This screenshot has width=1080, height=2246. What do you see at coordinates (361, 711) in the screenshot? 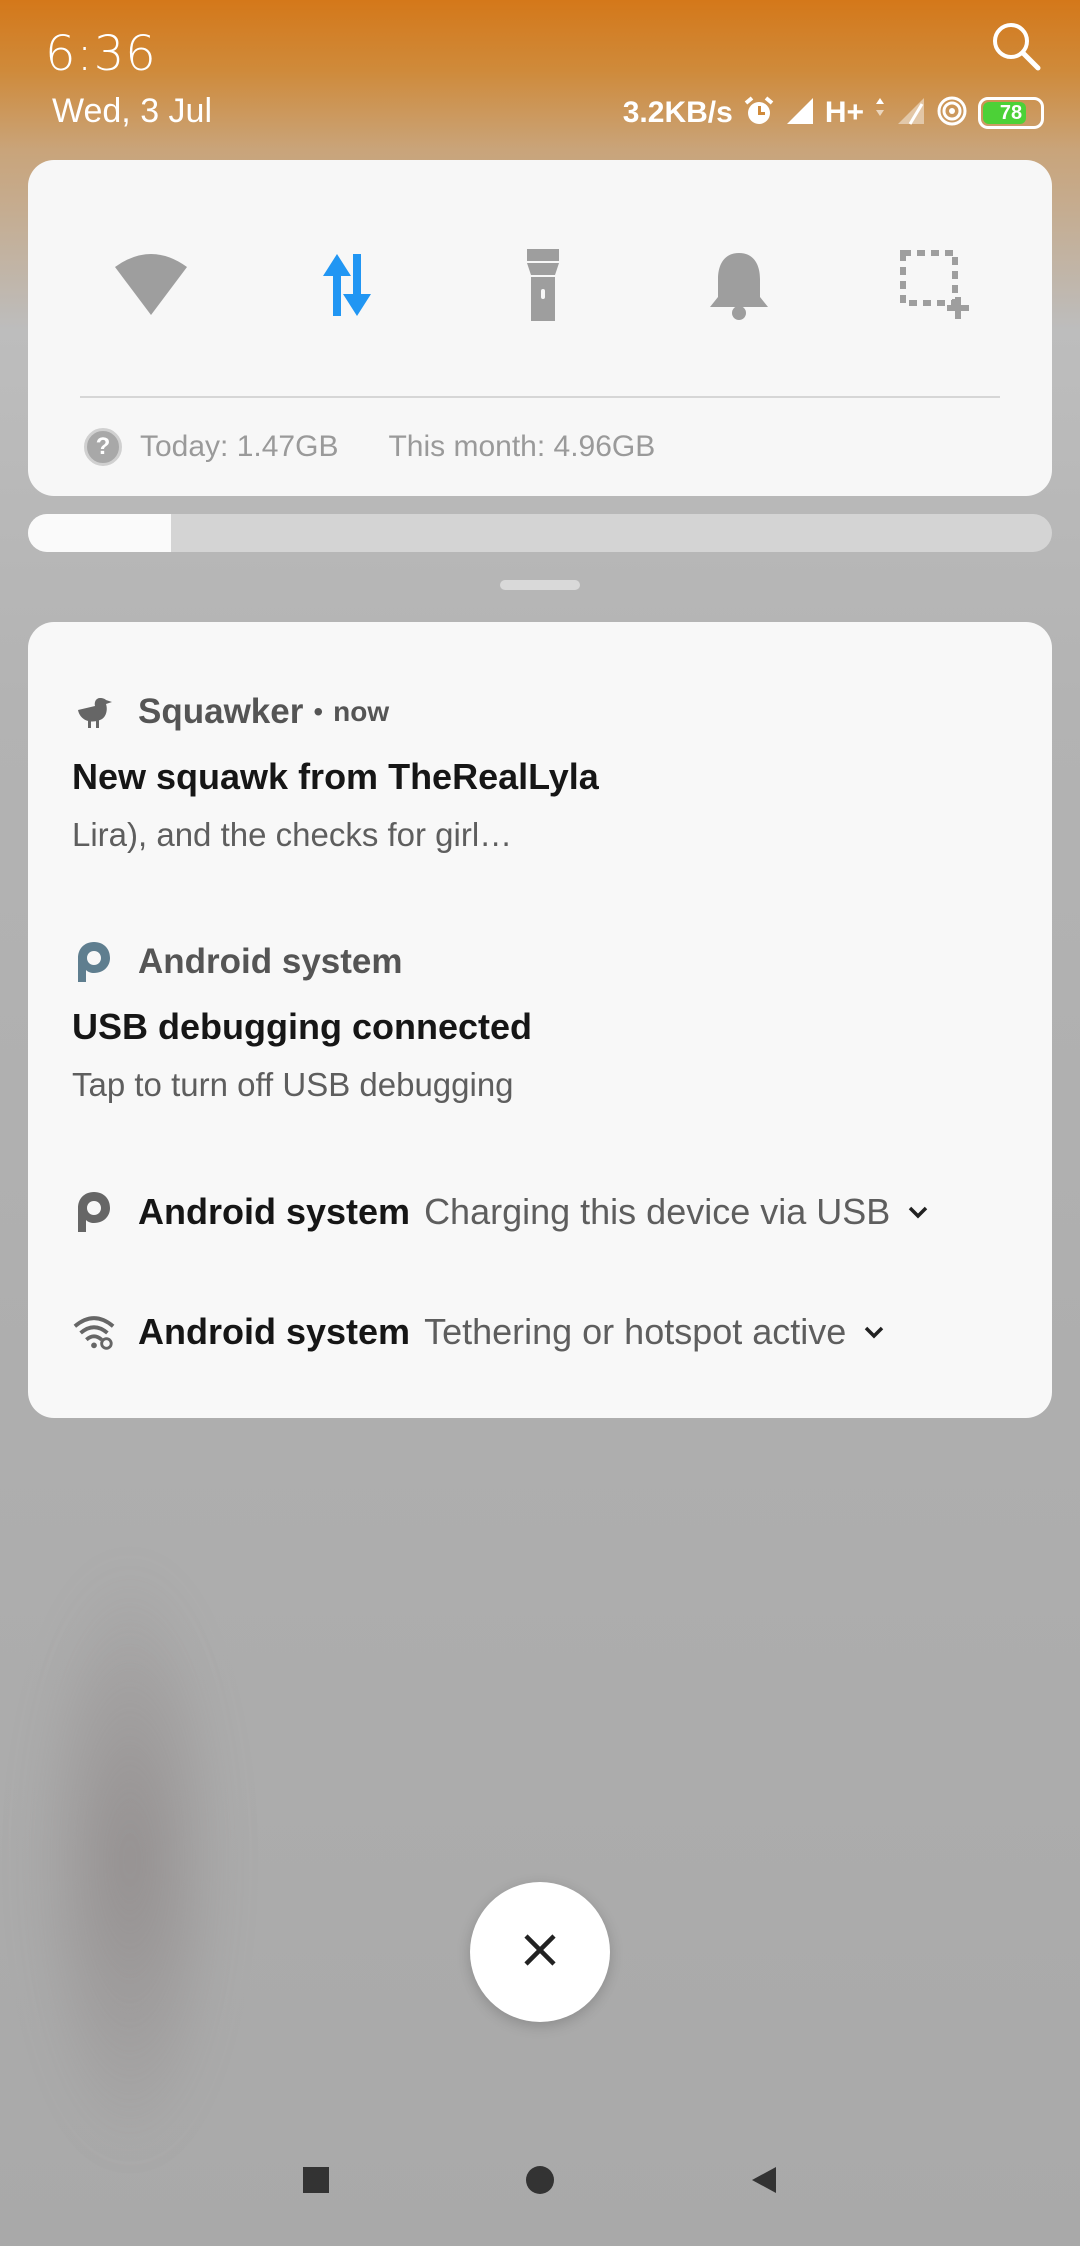
I see `notification-time: now` at bounding box center [361, 711].